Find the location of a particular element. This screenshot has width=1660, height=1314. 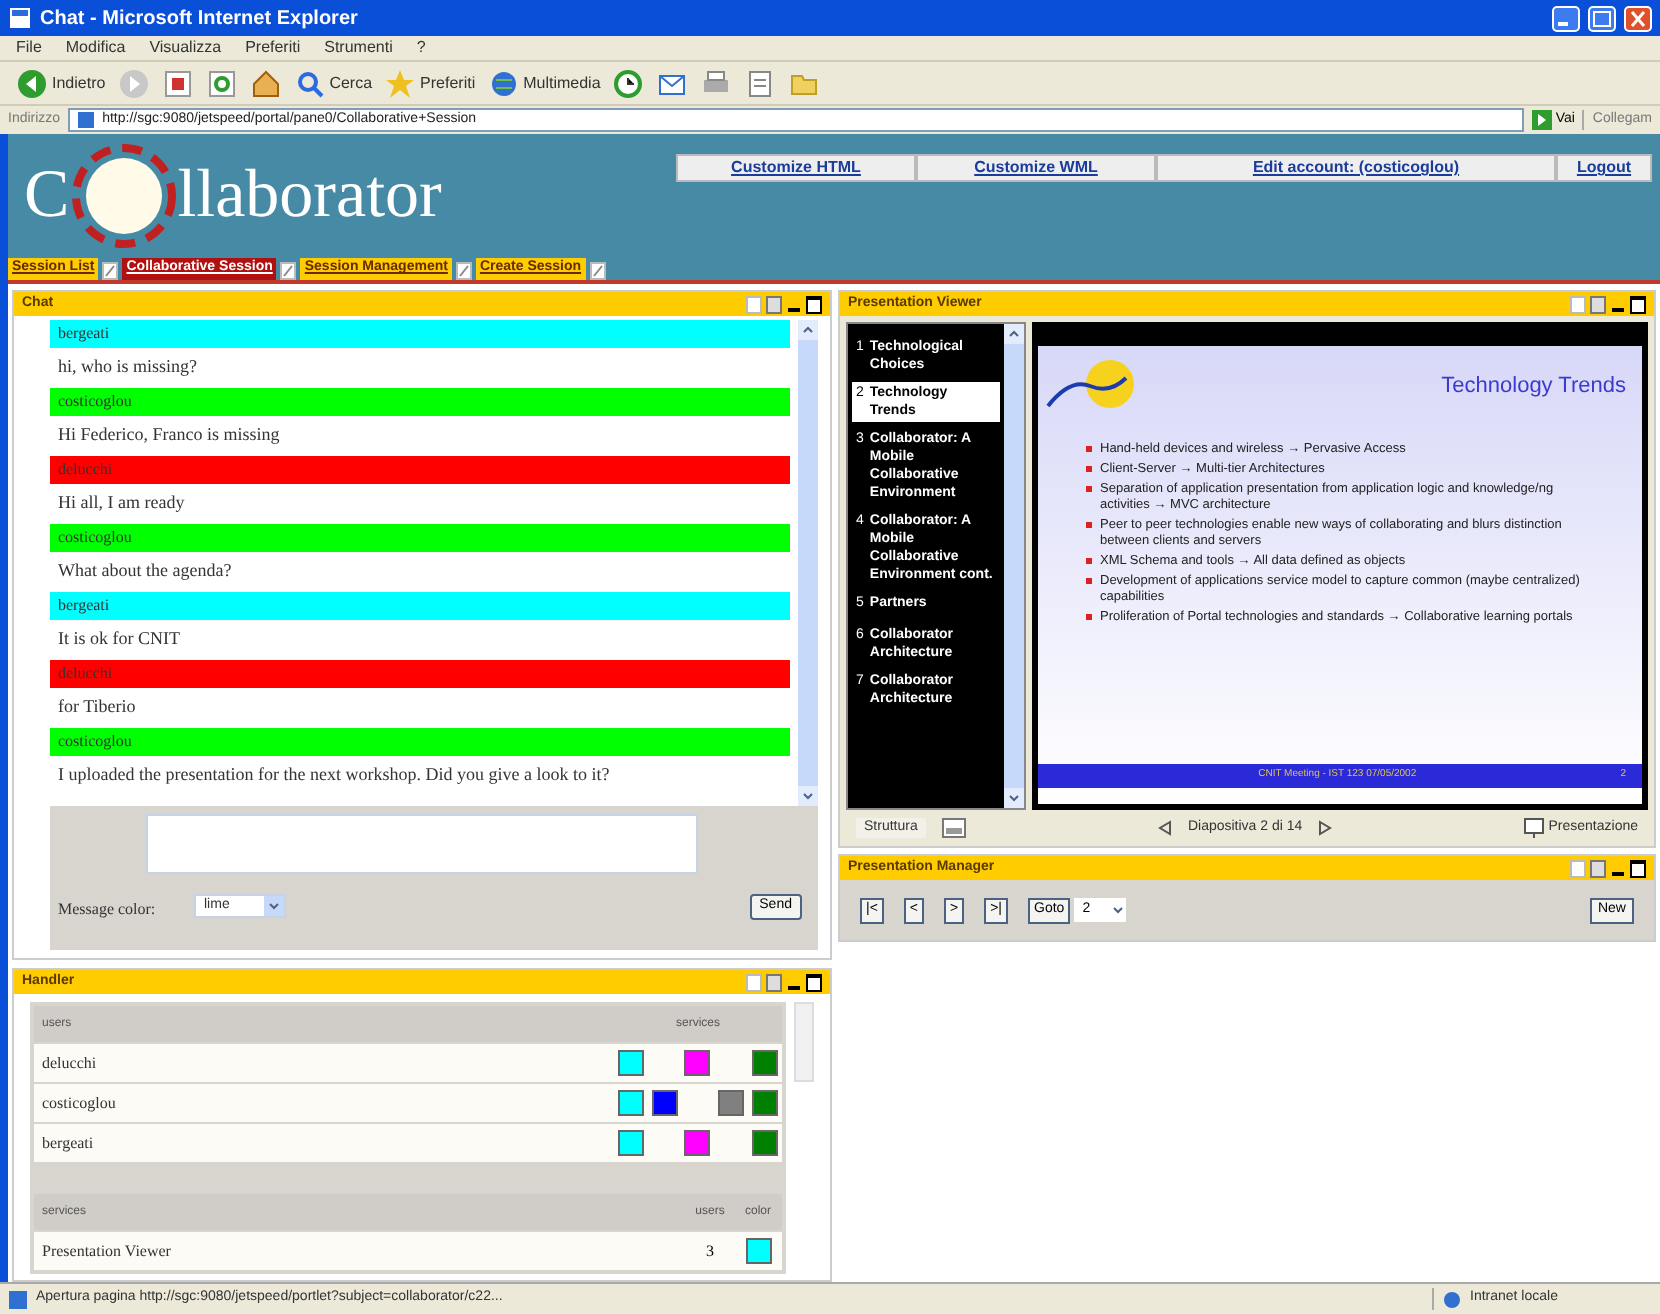

logo-text: llaborator is located at coordinates (309, 196).